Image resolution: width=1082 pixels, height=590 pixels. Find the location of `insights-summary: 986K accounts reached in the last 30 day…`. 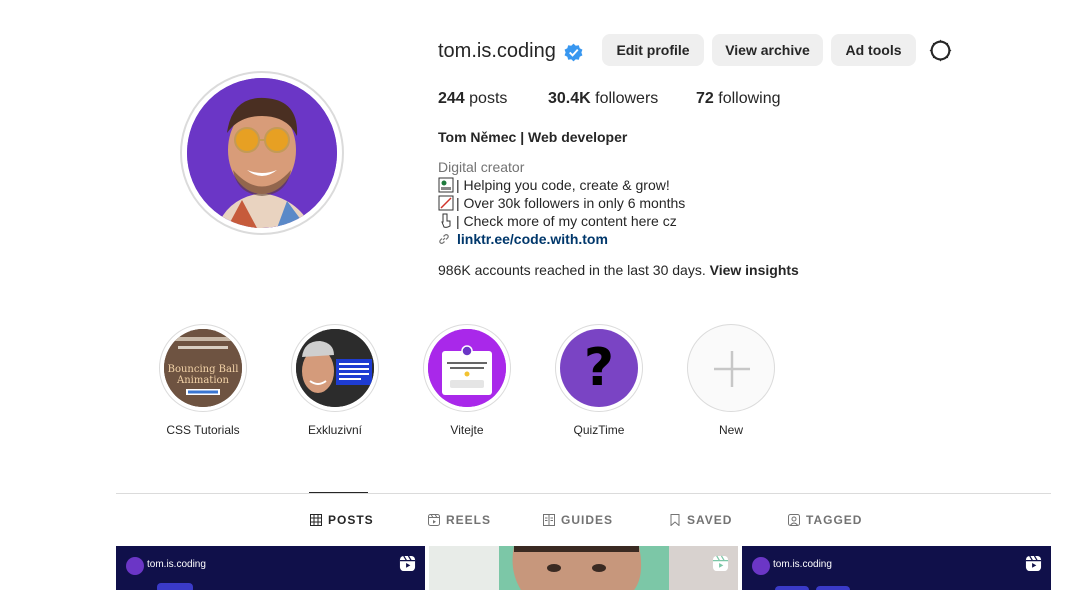

insights-summary: 986K accounts reached in the last 30 day… is located at coordinates (618, 270).